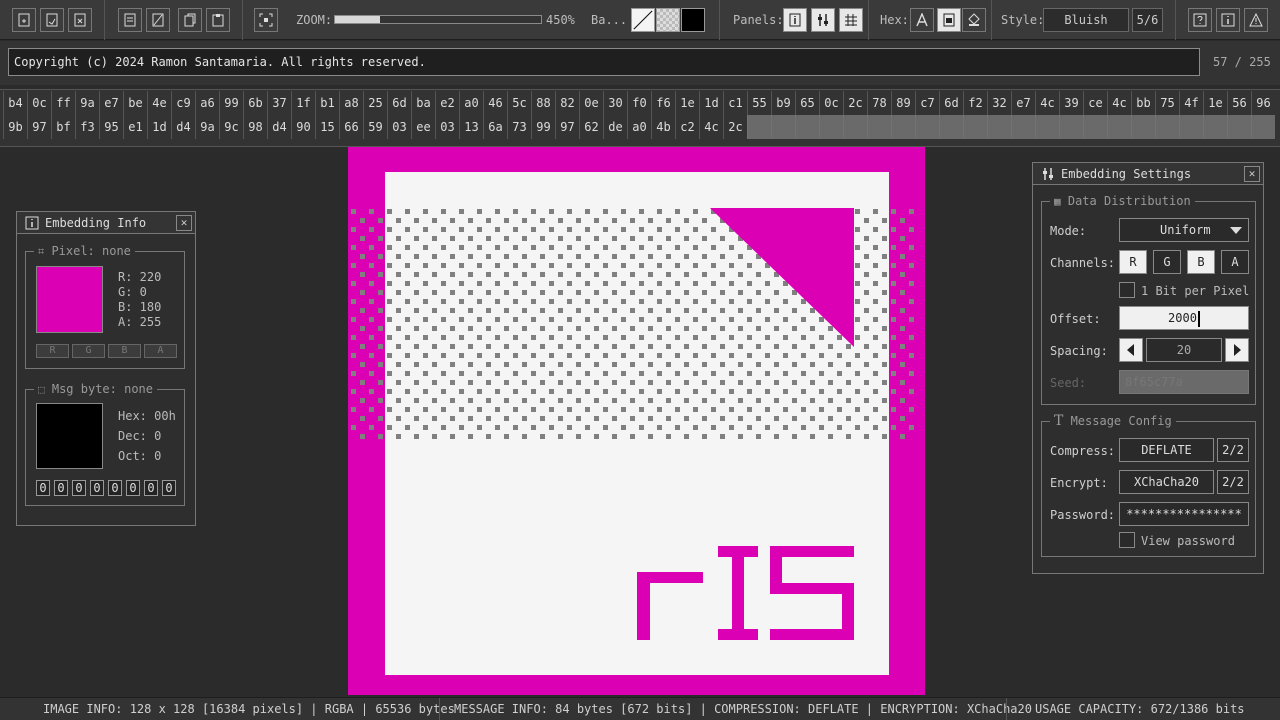 This screenshot has width=1280, height=720. I want to click on hex-cell: 25, so click(375, 103).